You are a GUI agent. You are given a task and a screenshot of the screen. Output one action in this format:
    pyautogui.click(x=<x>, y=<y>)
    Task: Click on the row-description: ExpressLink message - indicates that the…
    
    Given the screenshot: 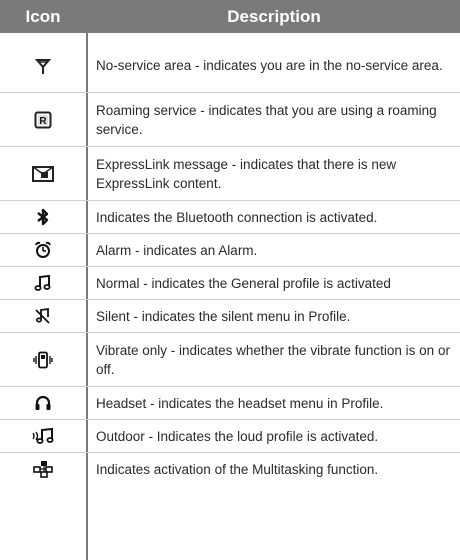 What is the action you would take?
    pyautogui.click(x=246, y=173)
    